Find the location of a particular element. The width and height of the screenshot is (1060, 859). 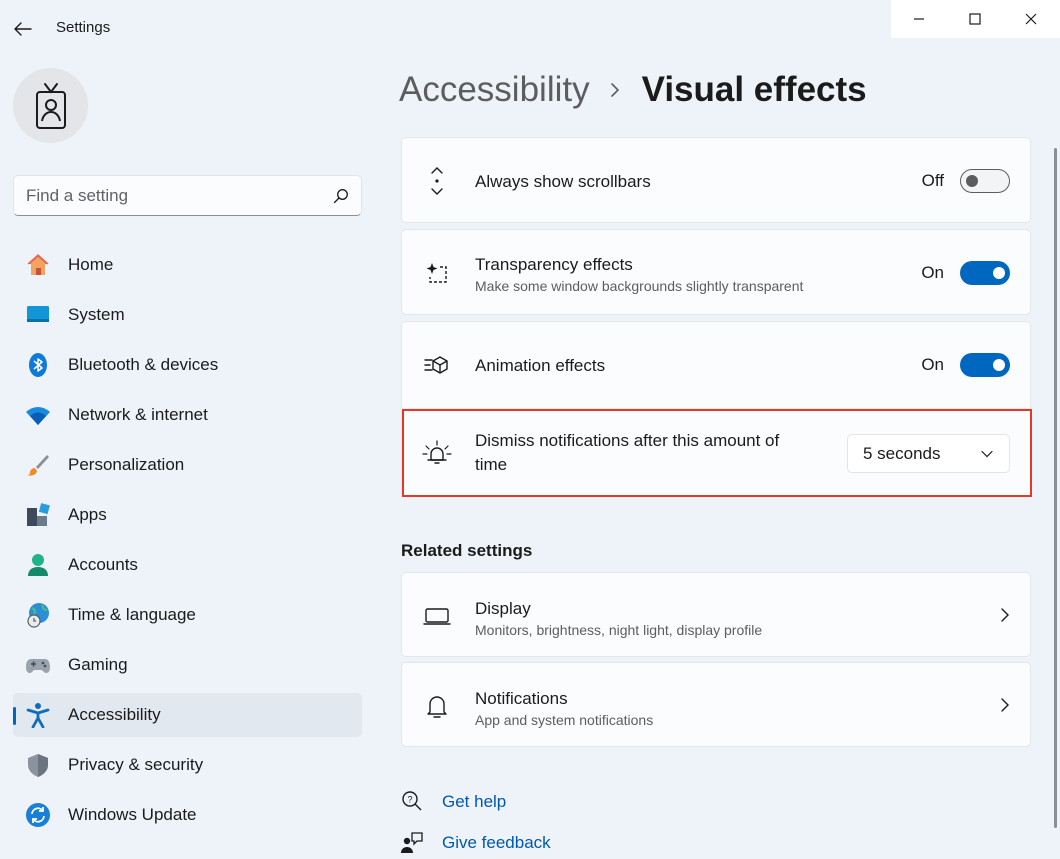

page-title: Visual effects is located at coordinates (754, 89).